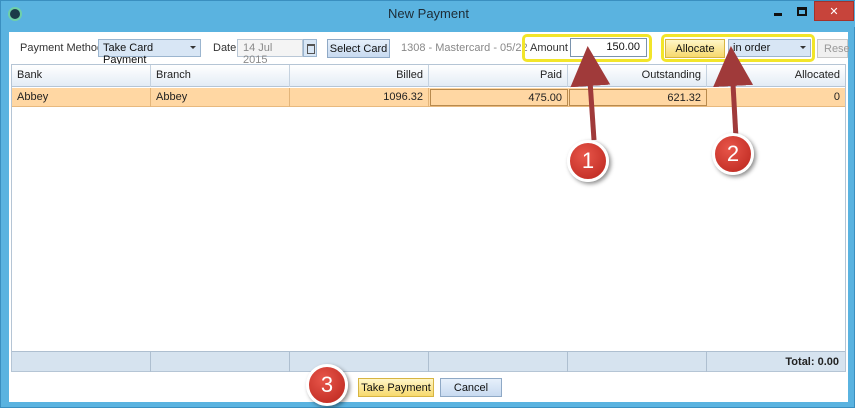  I want to click on allocate-mode-value: in order, so click(752, 48).